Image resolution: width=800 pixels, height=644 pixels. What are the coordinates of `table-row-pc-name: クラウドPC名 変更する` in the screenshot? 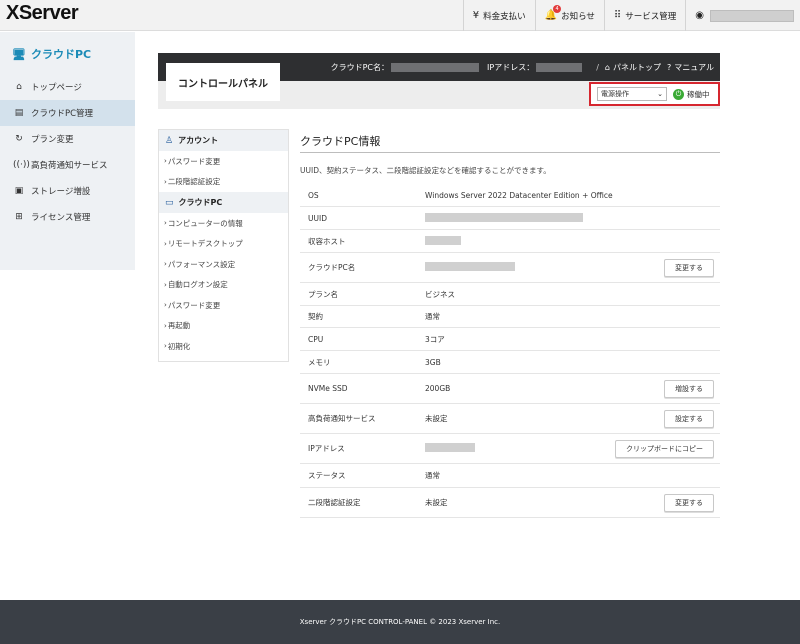 It's located at (510, 268).